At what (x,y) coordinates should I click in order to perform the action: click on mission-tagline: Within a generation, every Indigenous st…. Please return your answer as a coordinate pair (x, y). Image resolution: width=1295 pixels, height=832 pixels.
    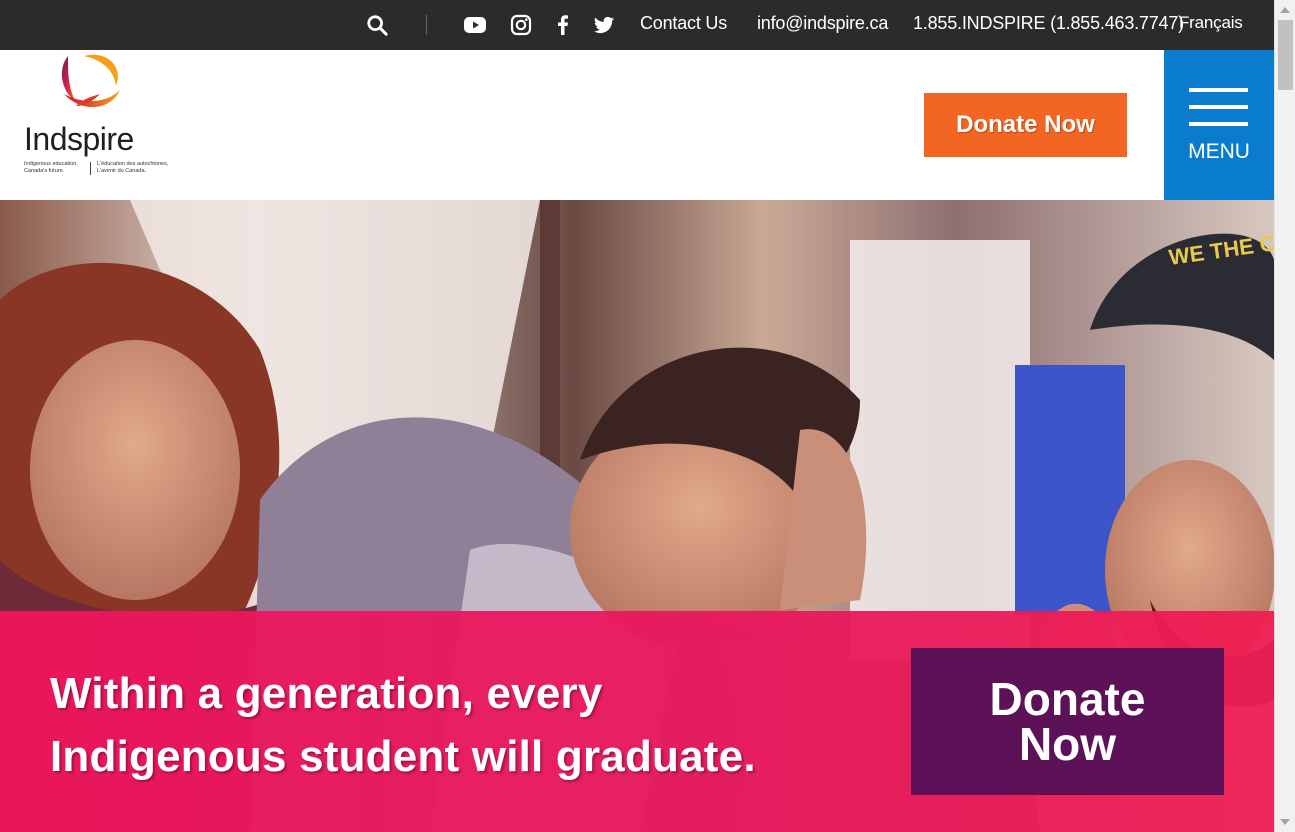
    Looking at the image, I should click on (403, 725).